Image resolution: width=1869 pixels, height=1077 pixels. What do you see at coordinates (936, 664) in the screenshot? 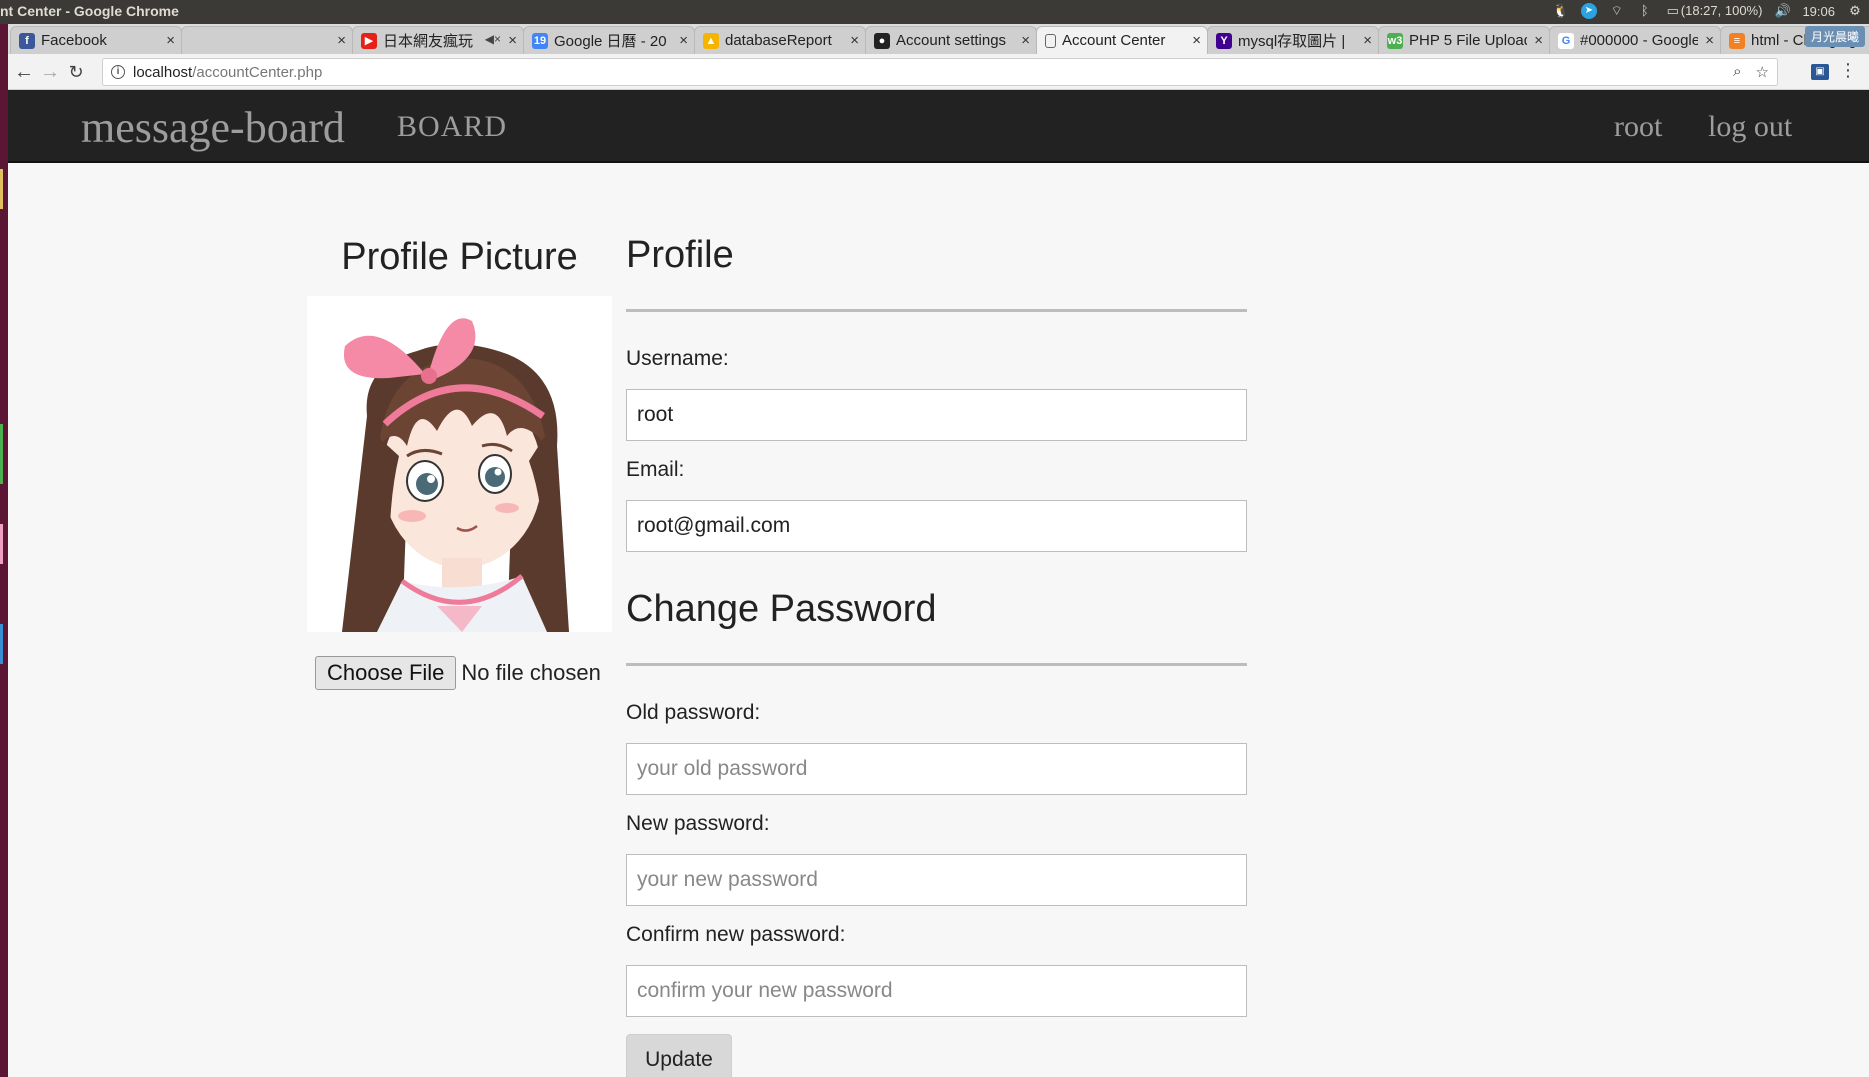
I see `change-password-divider` at bounding box center [936, 664].